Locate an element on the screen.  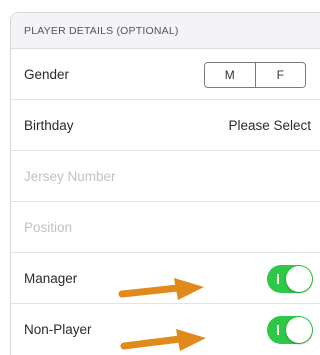
manager-toggle is located at coordinates (290, 279).